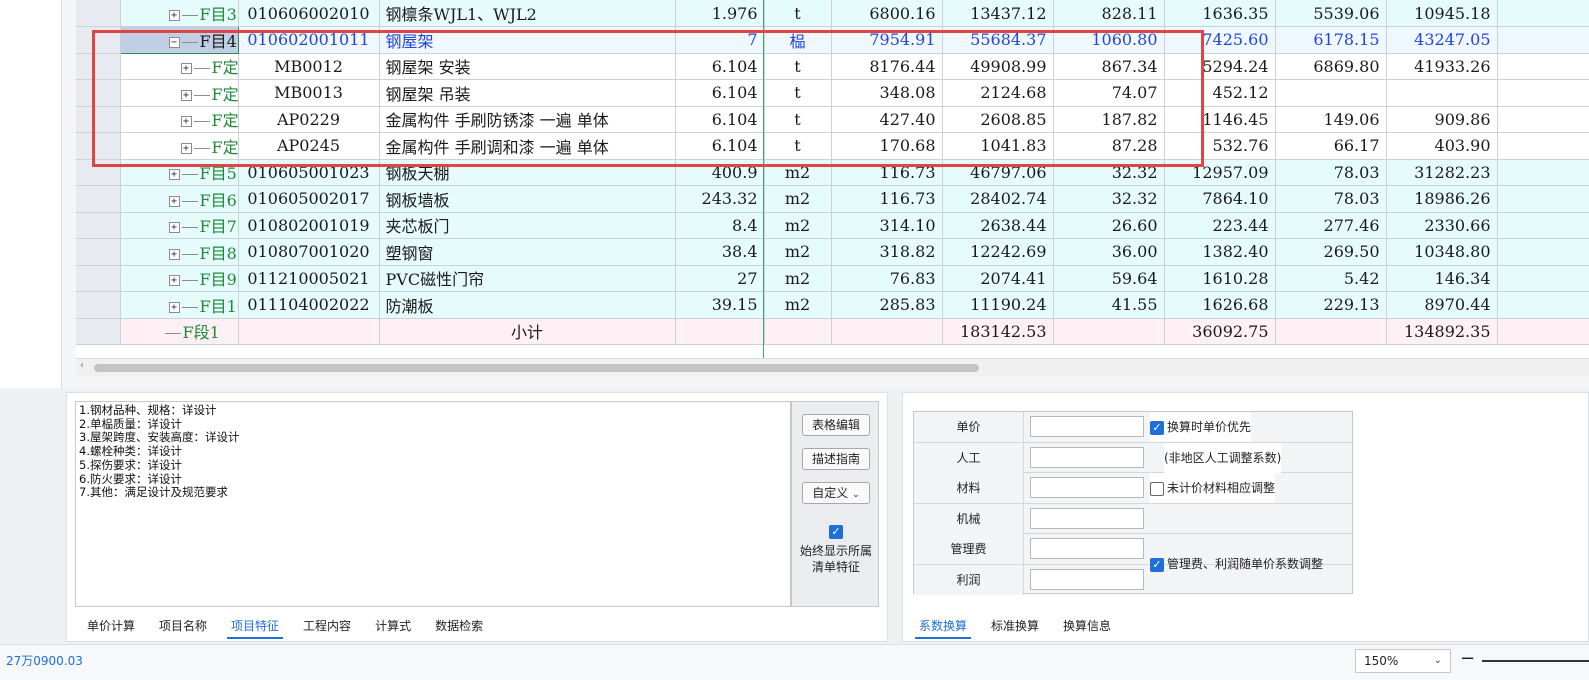 This screenshot has width=1589, height=680. What do you see at coordinates (887, 40) in the screenshot?
I see `cell-c1: 7954.91` at bounding box center [887, 40].